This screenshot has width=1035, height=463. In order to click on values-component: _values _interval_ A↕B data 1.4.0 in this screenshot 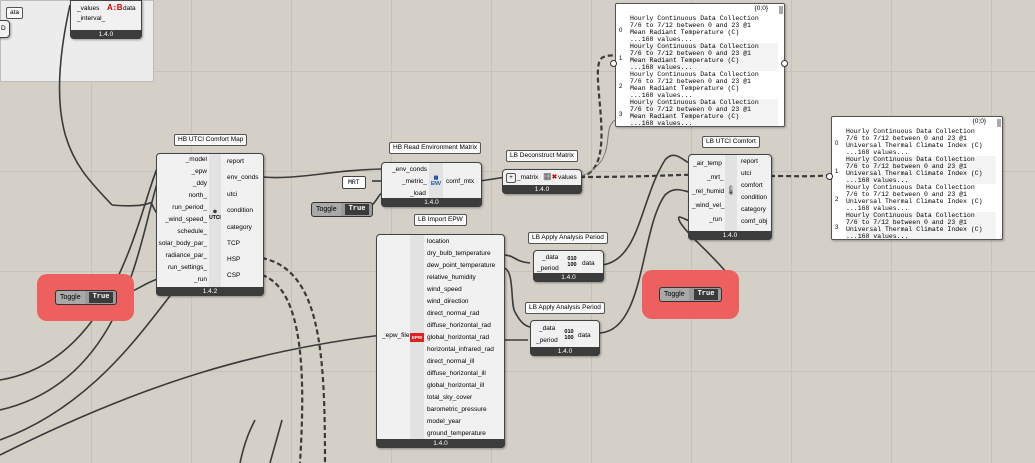, I will do `click(106, 19)`.